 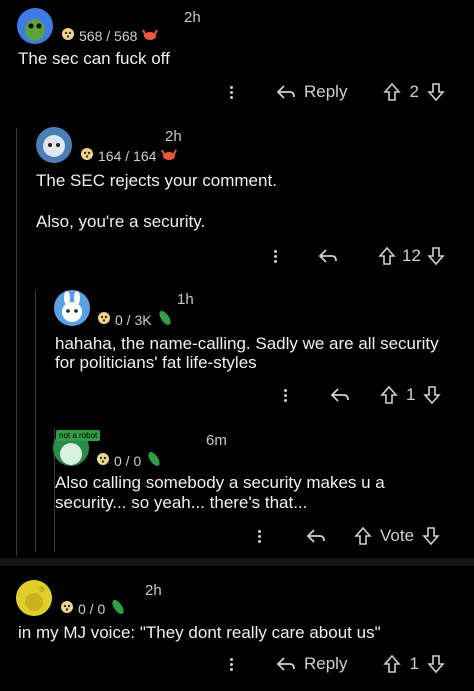 I want to click on karma-count: 164 / 164, so click(x=127, y=155).